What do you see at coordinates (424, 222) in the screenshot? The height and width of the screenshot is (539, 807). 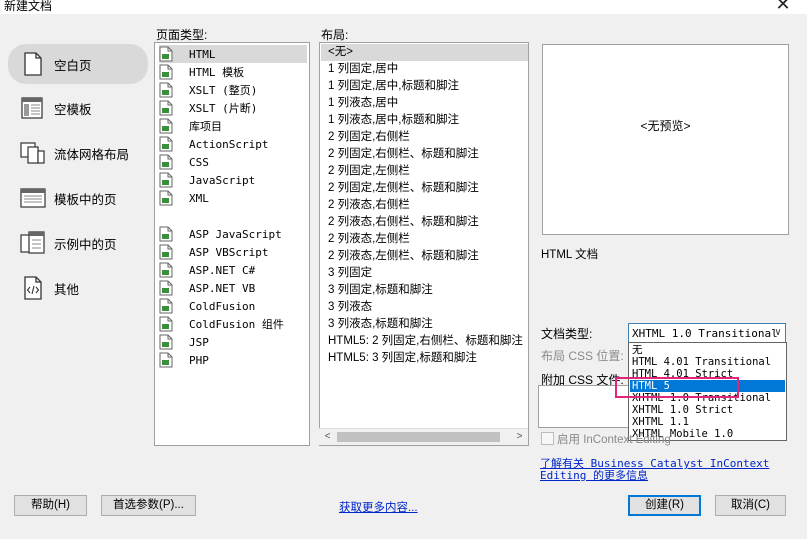 I see `layout-item: 2 列液态,右侧栏、标题和脚注` at bounding box center [424, 222].